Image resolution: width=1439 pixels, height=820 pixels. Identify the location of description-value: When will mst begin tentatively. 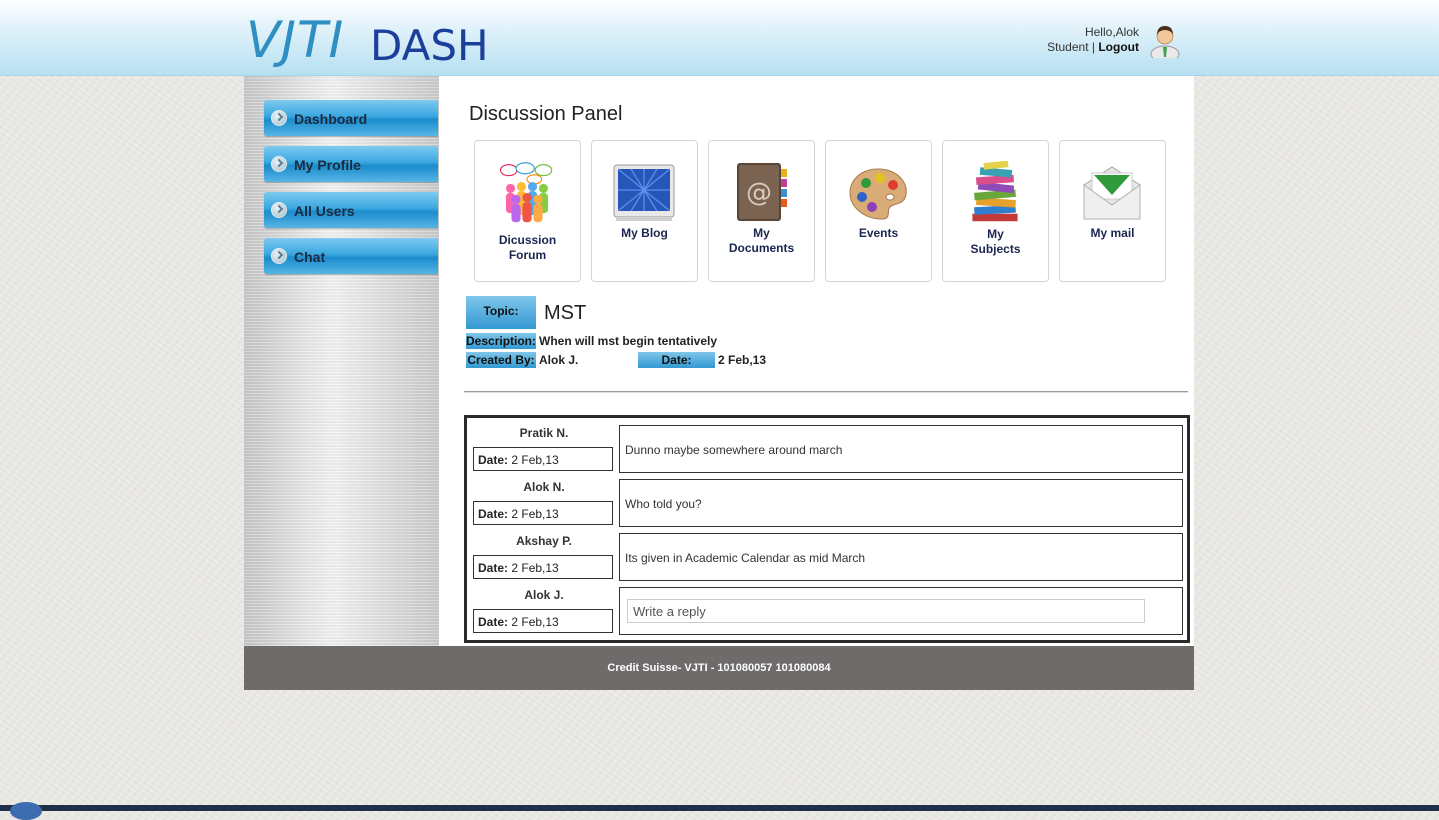
(628, 341).